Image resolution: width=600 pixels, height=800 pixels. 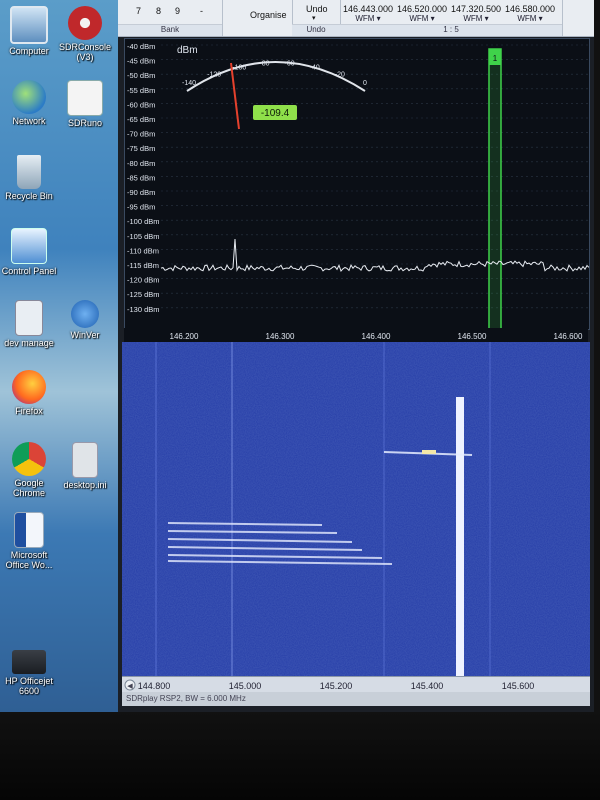 I want to click on desktop-icon-label: dev manage, so click(x=29, y=343).